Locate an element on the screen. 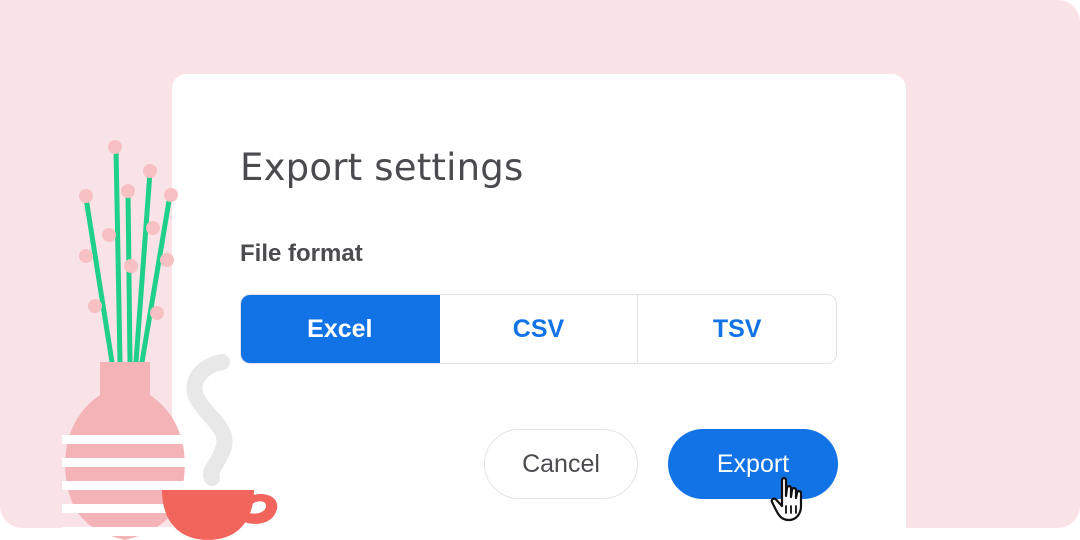 This screenshot has height=540, width=1080. cancel-button: Cancel is located at coordinates (561, 464).